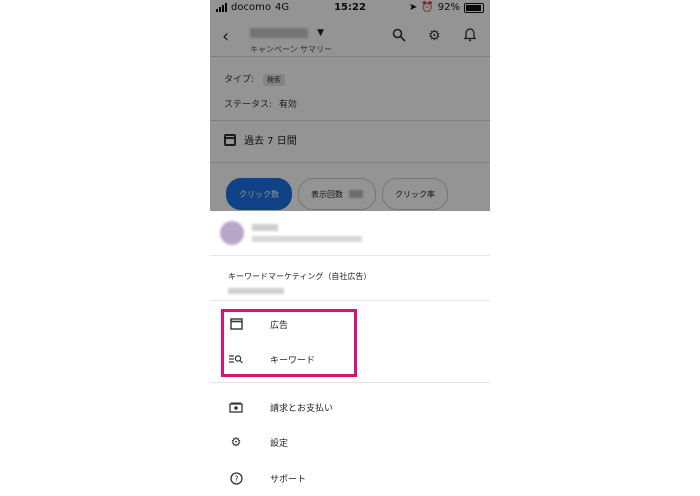 This screenshot has width=700, height=496. What do you see at coordinates (350, 442) in the screenshot?
I see `menu-item-settings: ⚙ 設定` at bounding box center [350, 442].